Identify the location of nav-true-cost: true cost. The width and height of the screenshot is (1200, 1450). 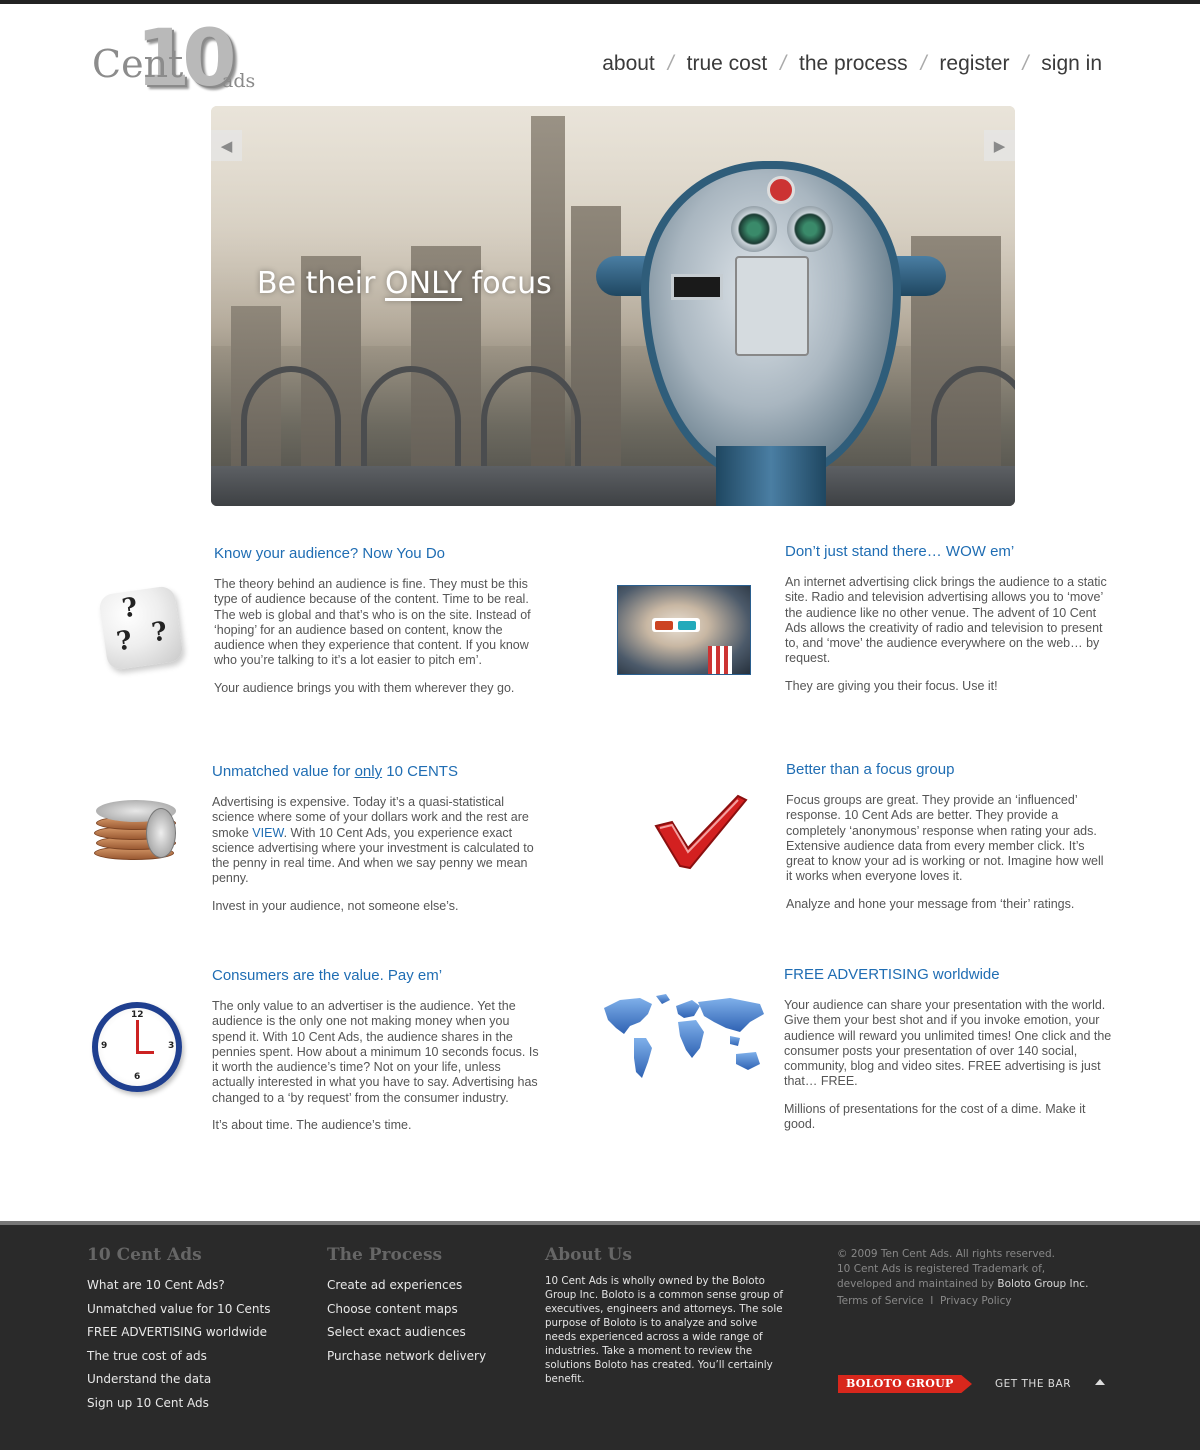
(727, 64).